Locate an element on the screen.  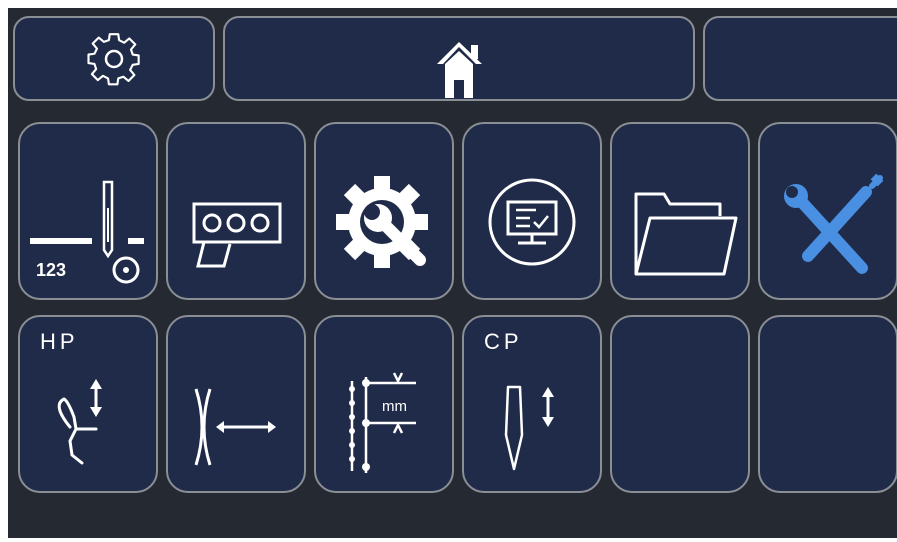
needle-count-button: 123 is located at coordinates (88, 211).